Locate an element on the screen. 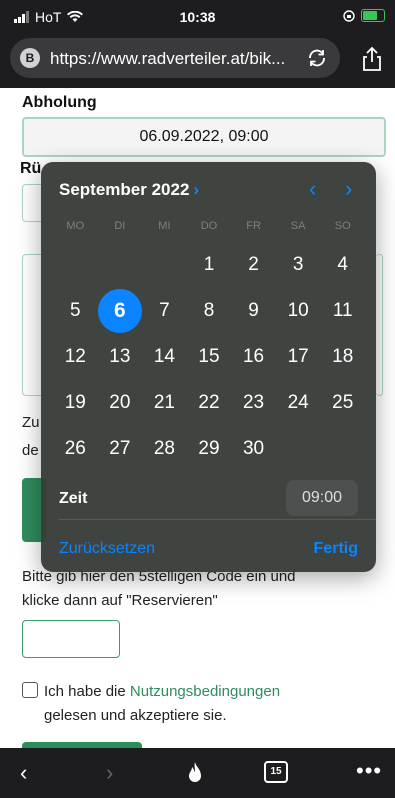 This screenshot has height=798, width=395. consent-text-fragment-1: Zu is located at coordinates (31, 422).